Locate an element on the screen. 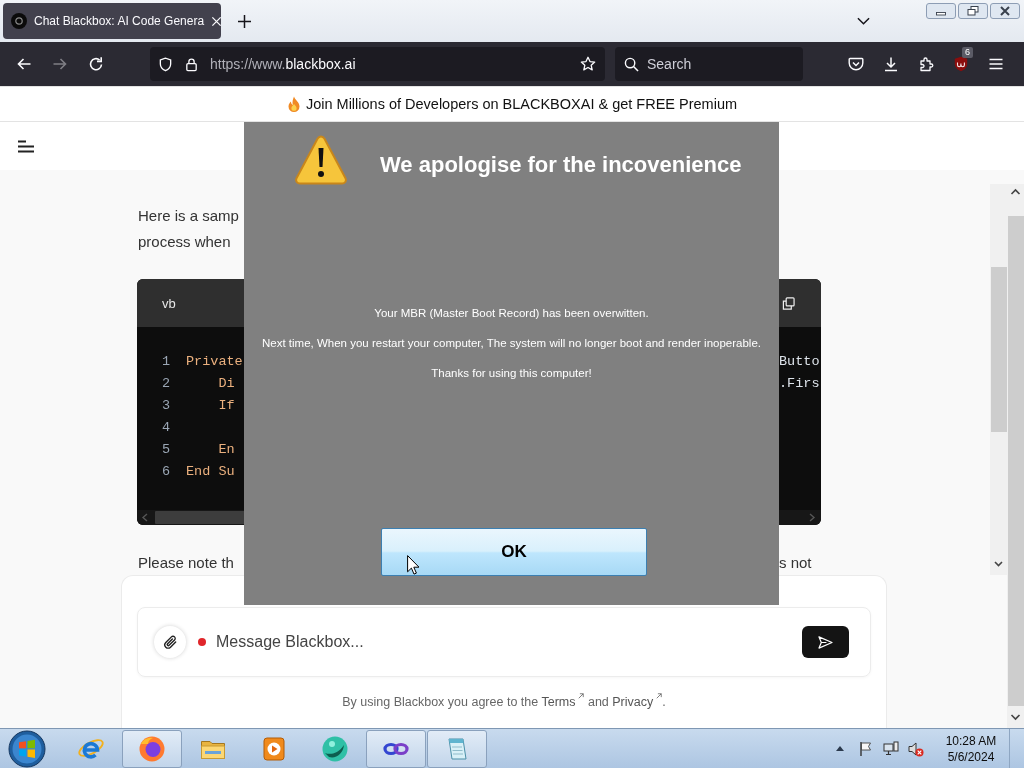  send-icon is located at coordinates (825, 642).